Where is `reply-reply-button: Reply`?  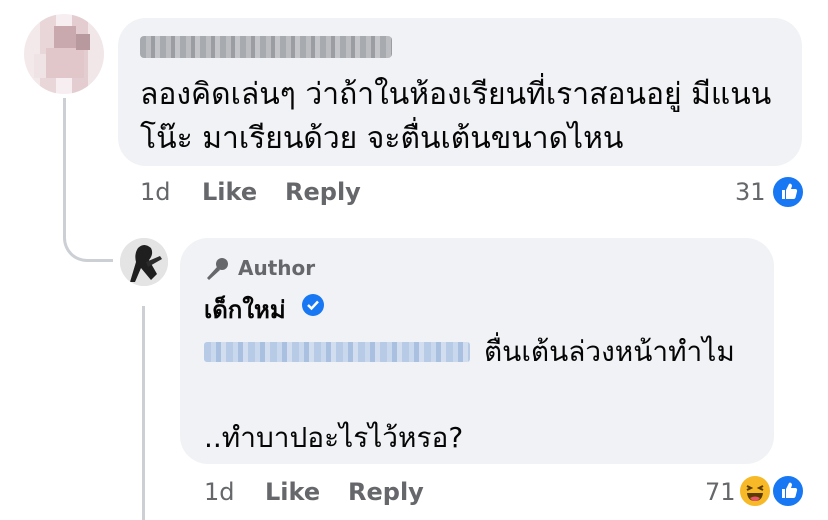 reply-reply-button: Reply is located at coordinates (386, 492).